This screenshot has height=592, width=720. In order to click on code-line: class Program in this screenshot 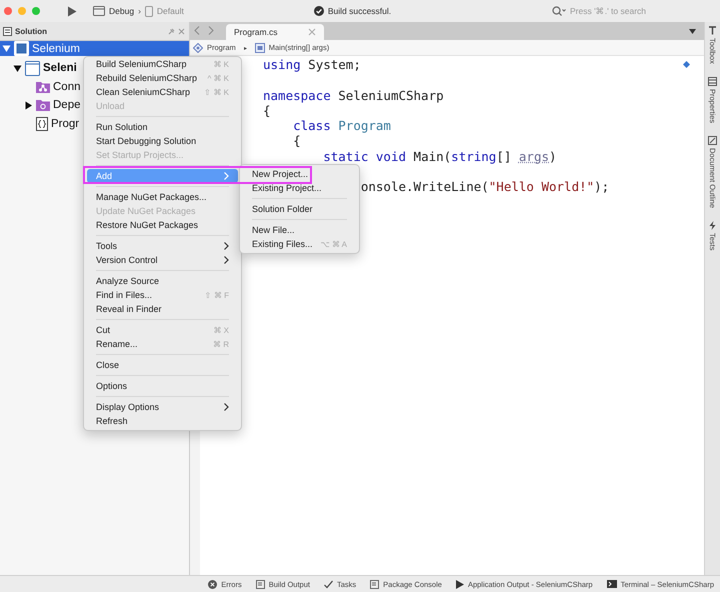, I will do `click(342, 126)`.